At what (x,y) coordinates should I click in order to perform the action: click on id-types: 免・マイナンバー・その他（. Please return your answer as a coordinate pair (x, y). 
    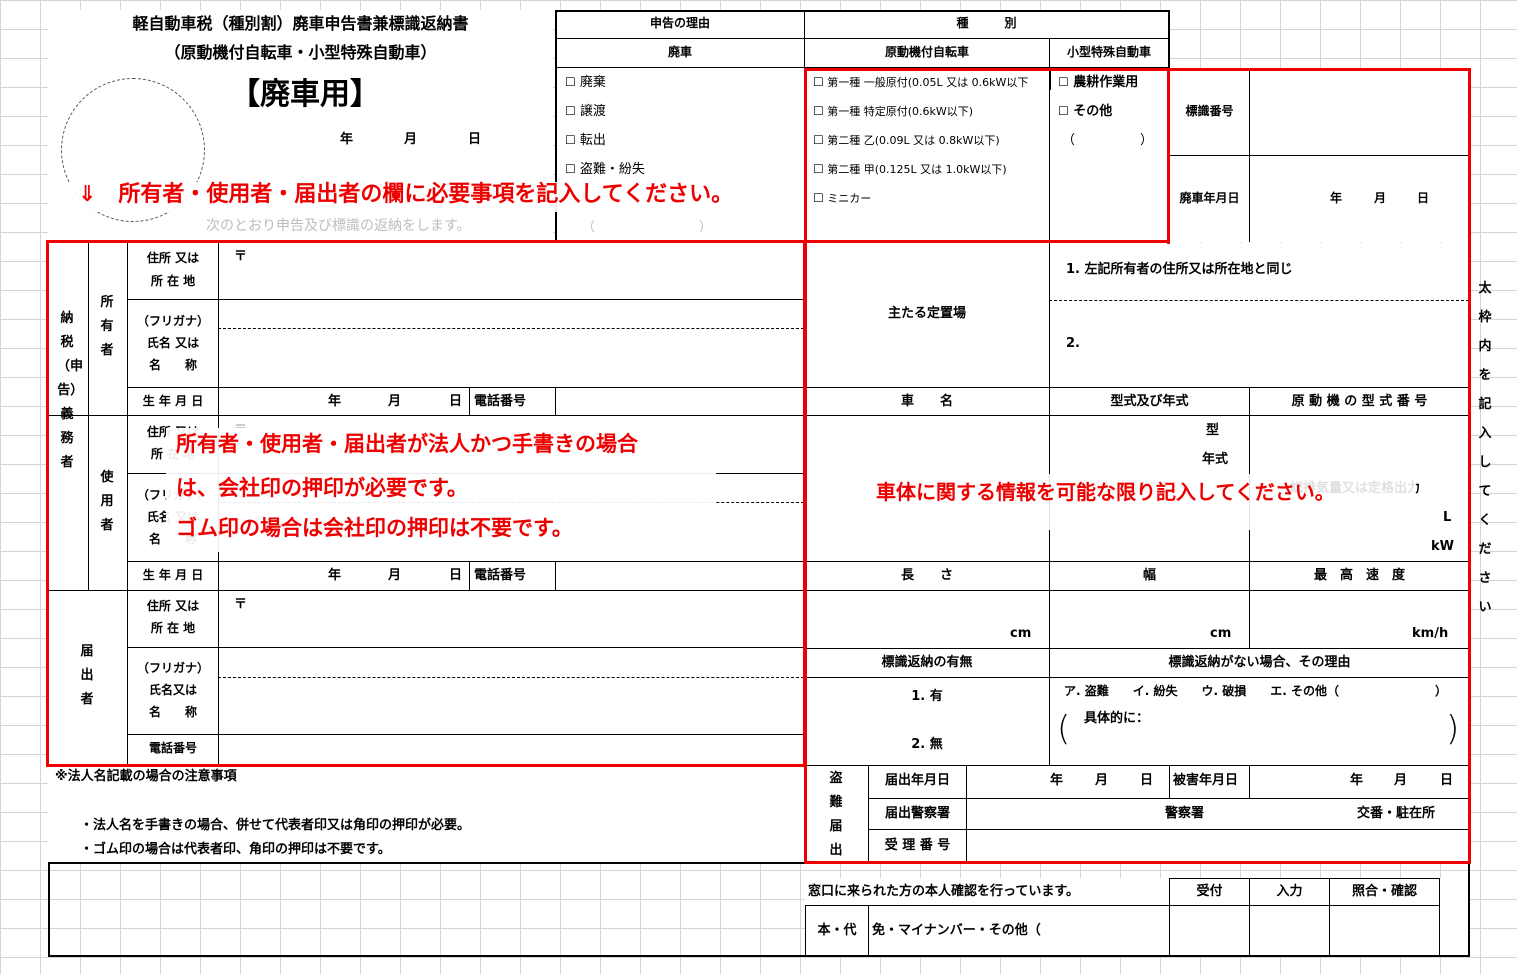
    Looking at the image, I should click on (956, 930).